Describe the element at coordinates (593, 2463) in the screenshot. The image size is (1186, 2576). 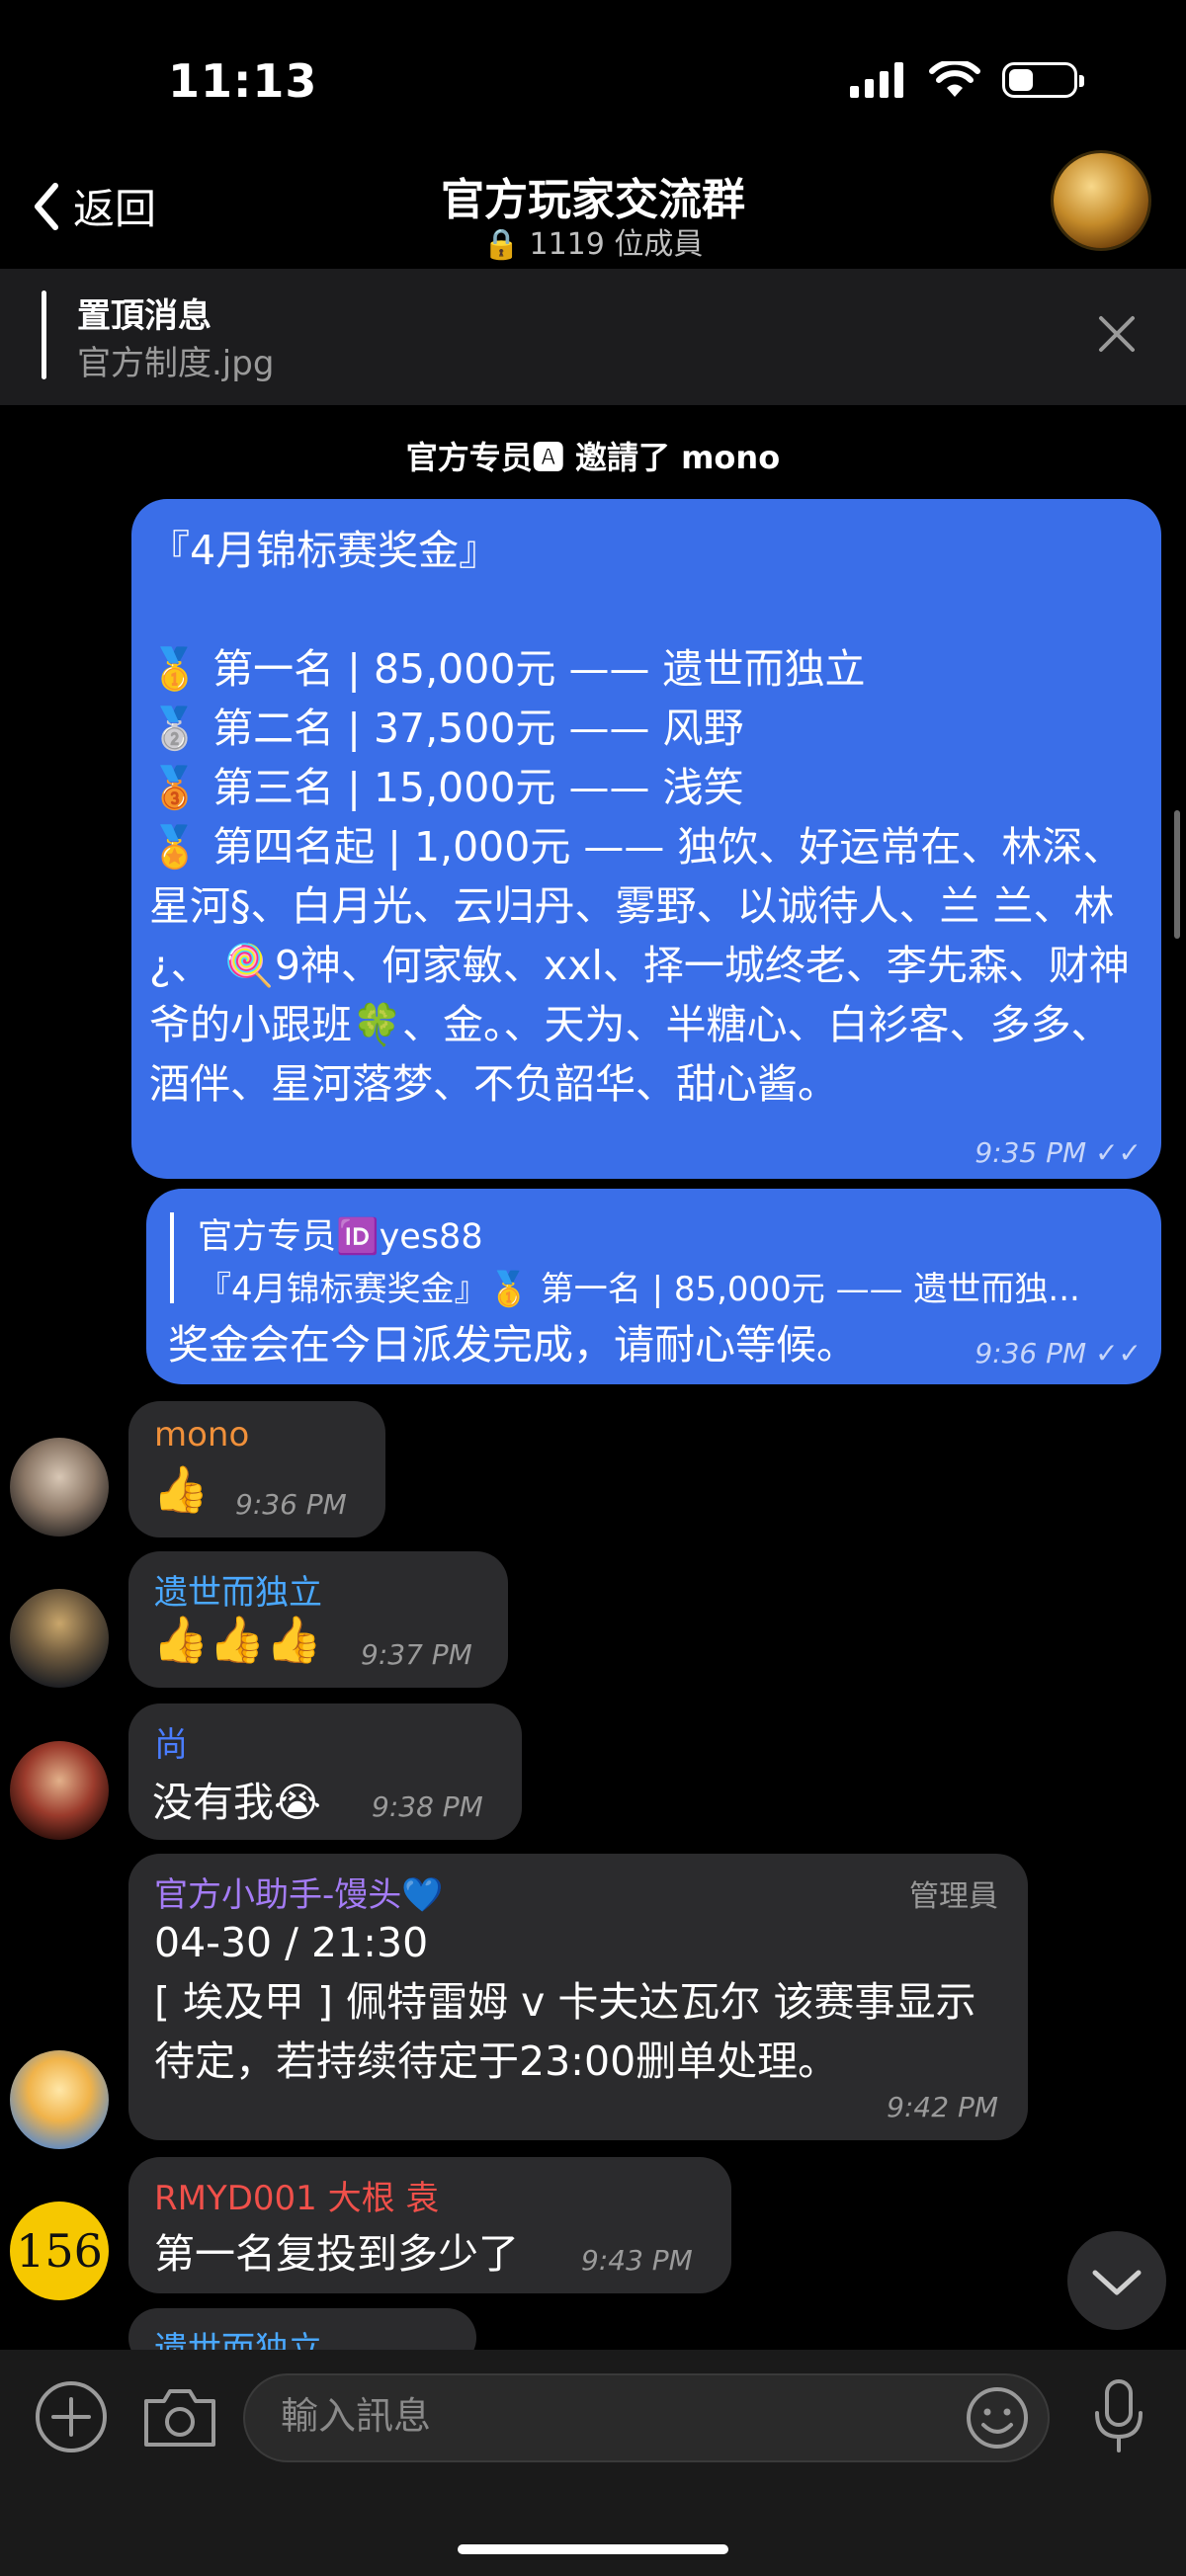
I see `message-composer` at that location.